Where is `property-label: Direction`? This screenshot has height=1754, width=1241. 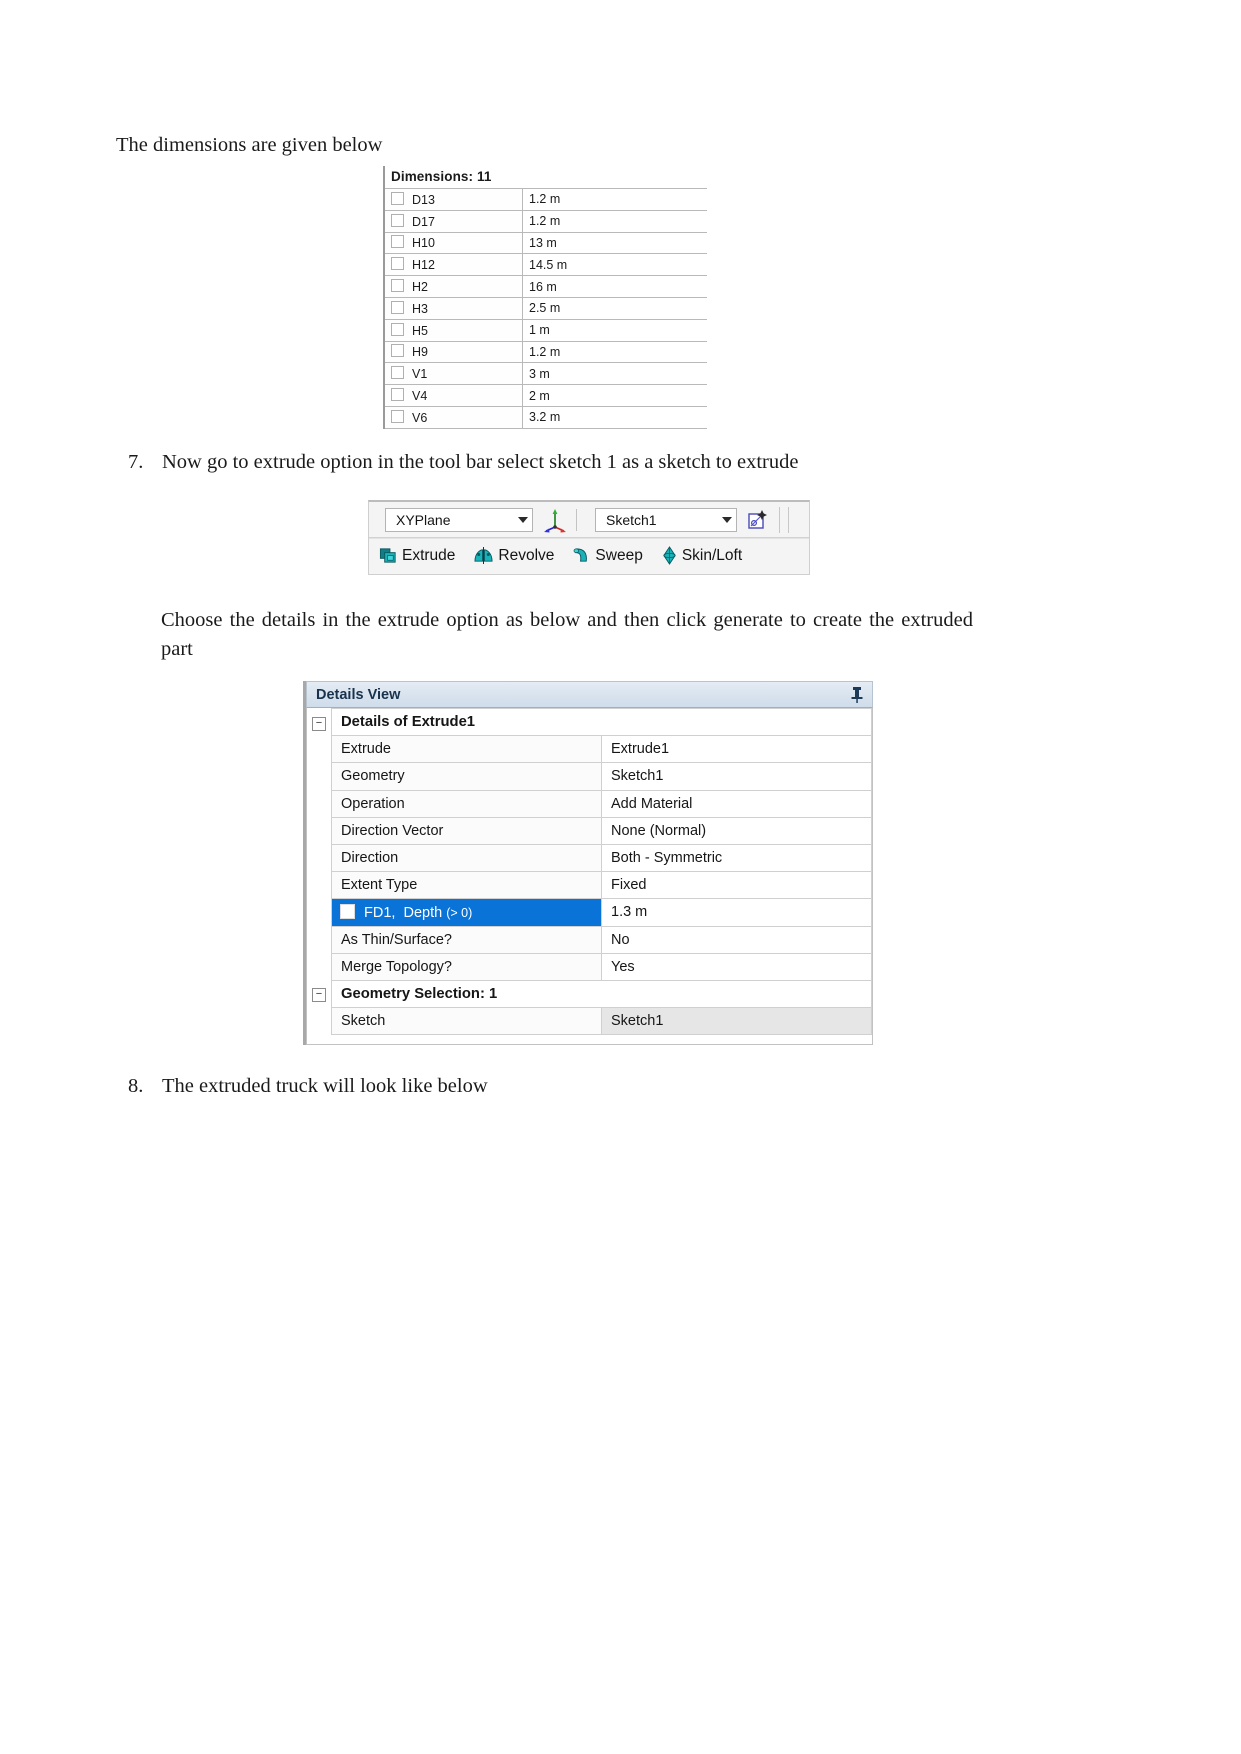 property-label: Direction is located at coordinates (466, 858).